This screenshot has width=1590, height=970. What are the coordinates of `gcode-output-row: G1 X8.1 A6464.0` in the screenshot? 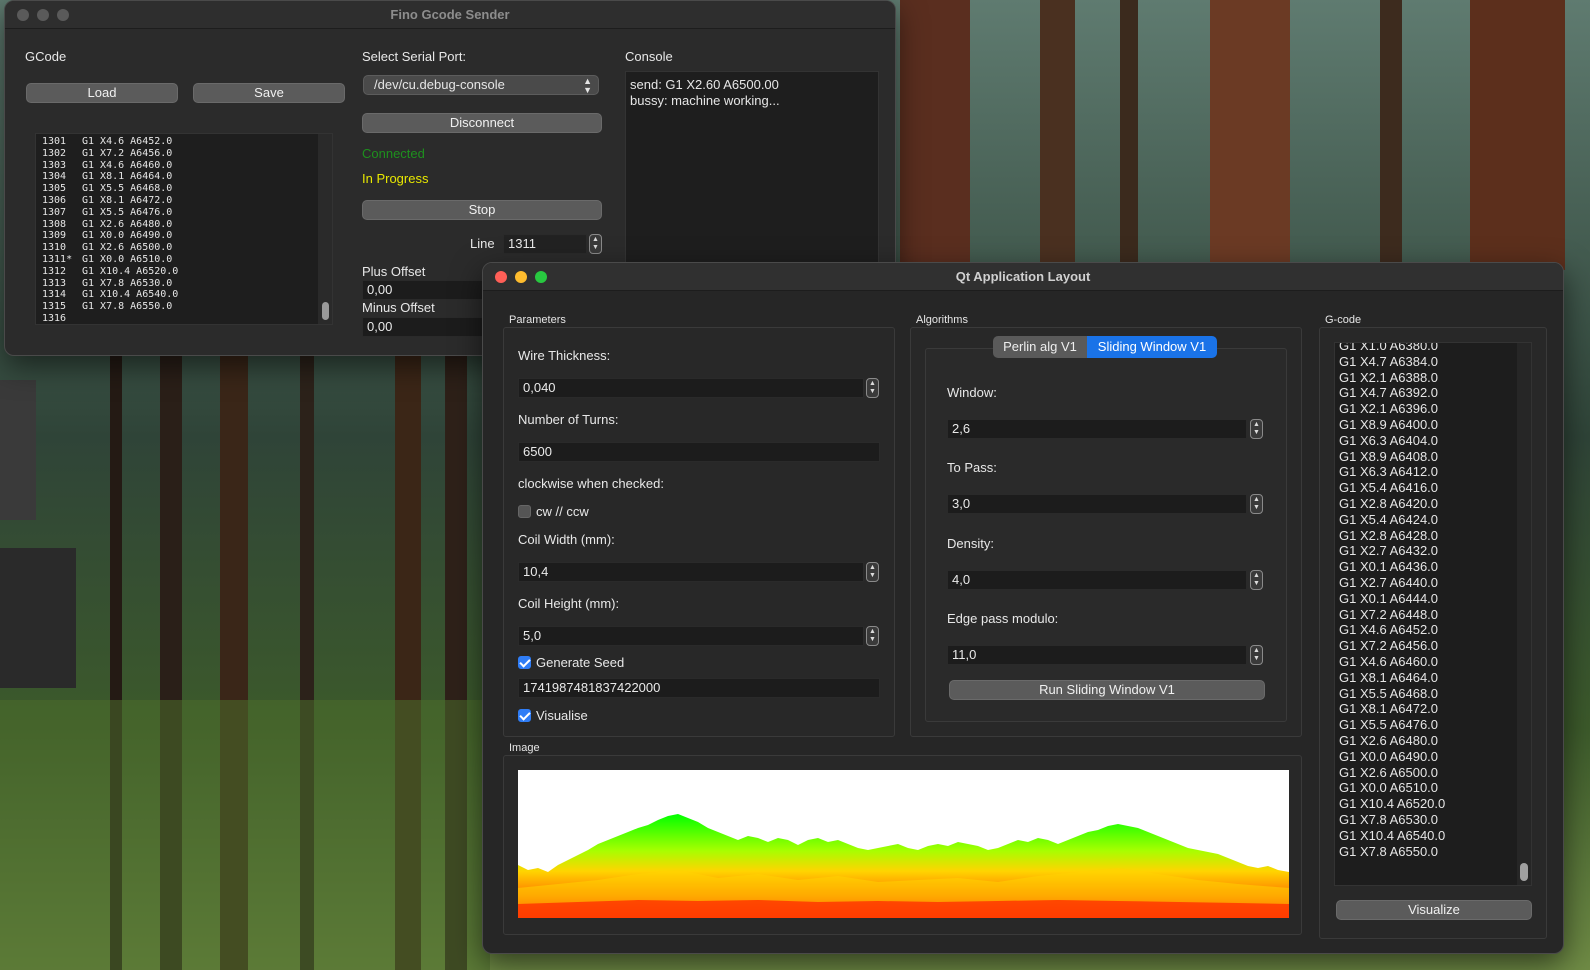 It's located at (1392, 678).